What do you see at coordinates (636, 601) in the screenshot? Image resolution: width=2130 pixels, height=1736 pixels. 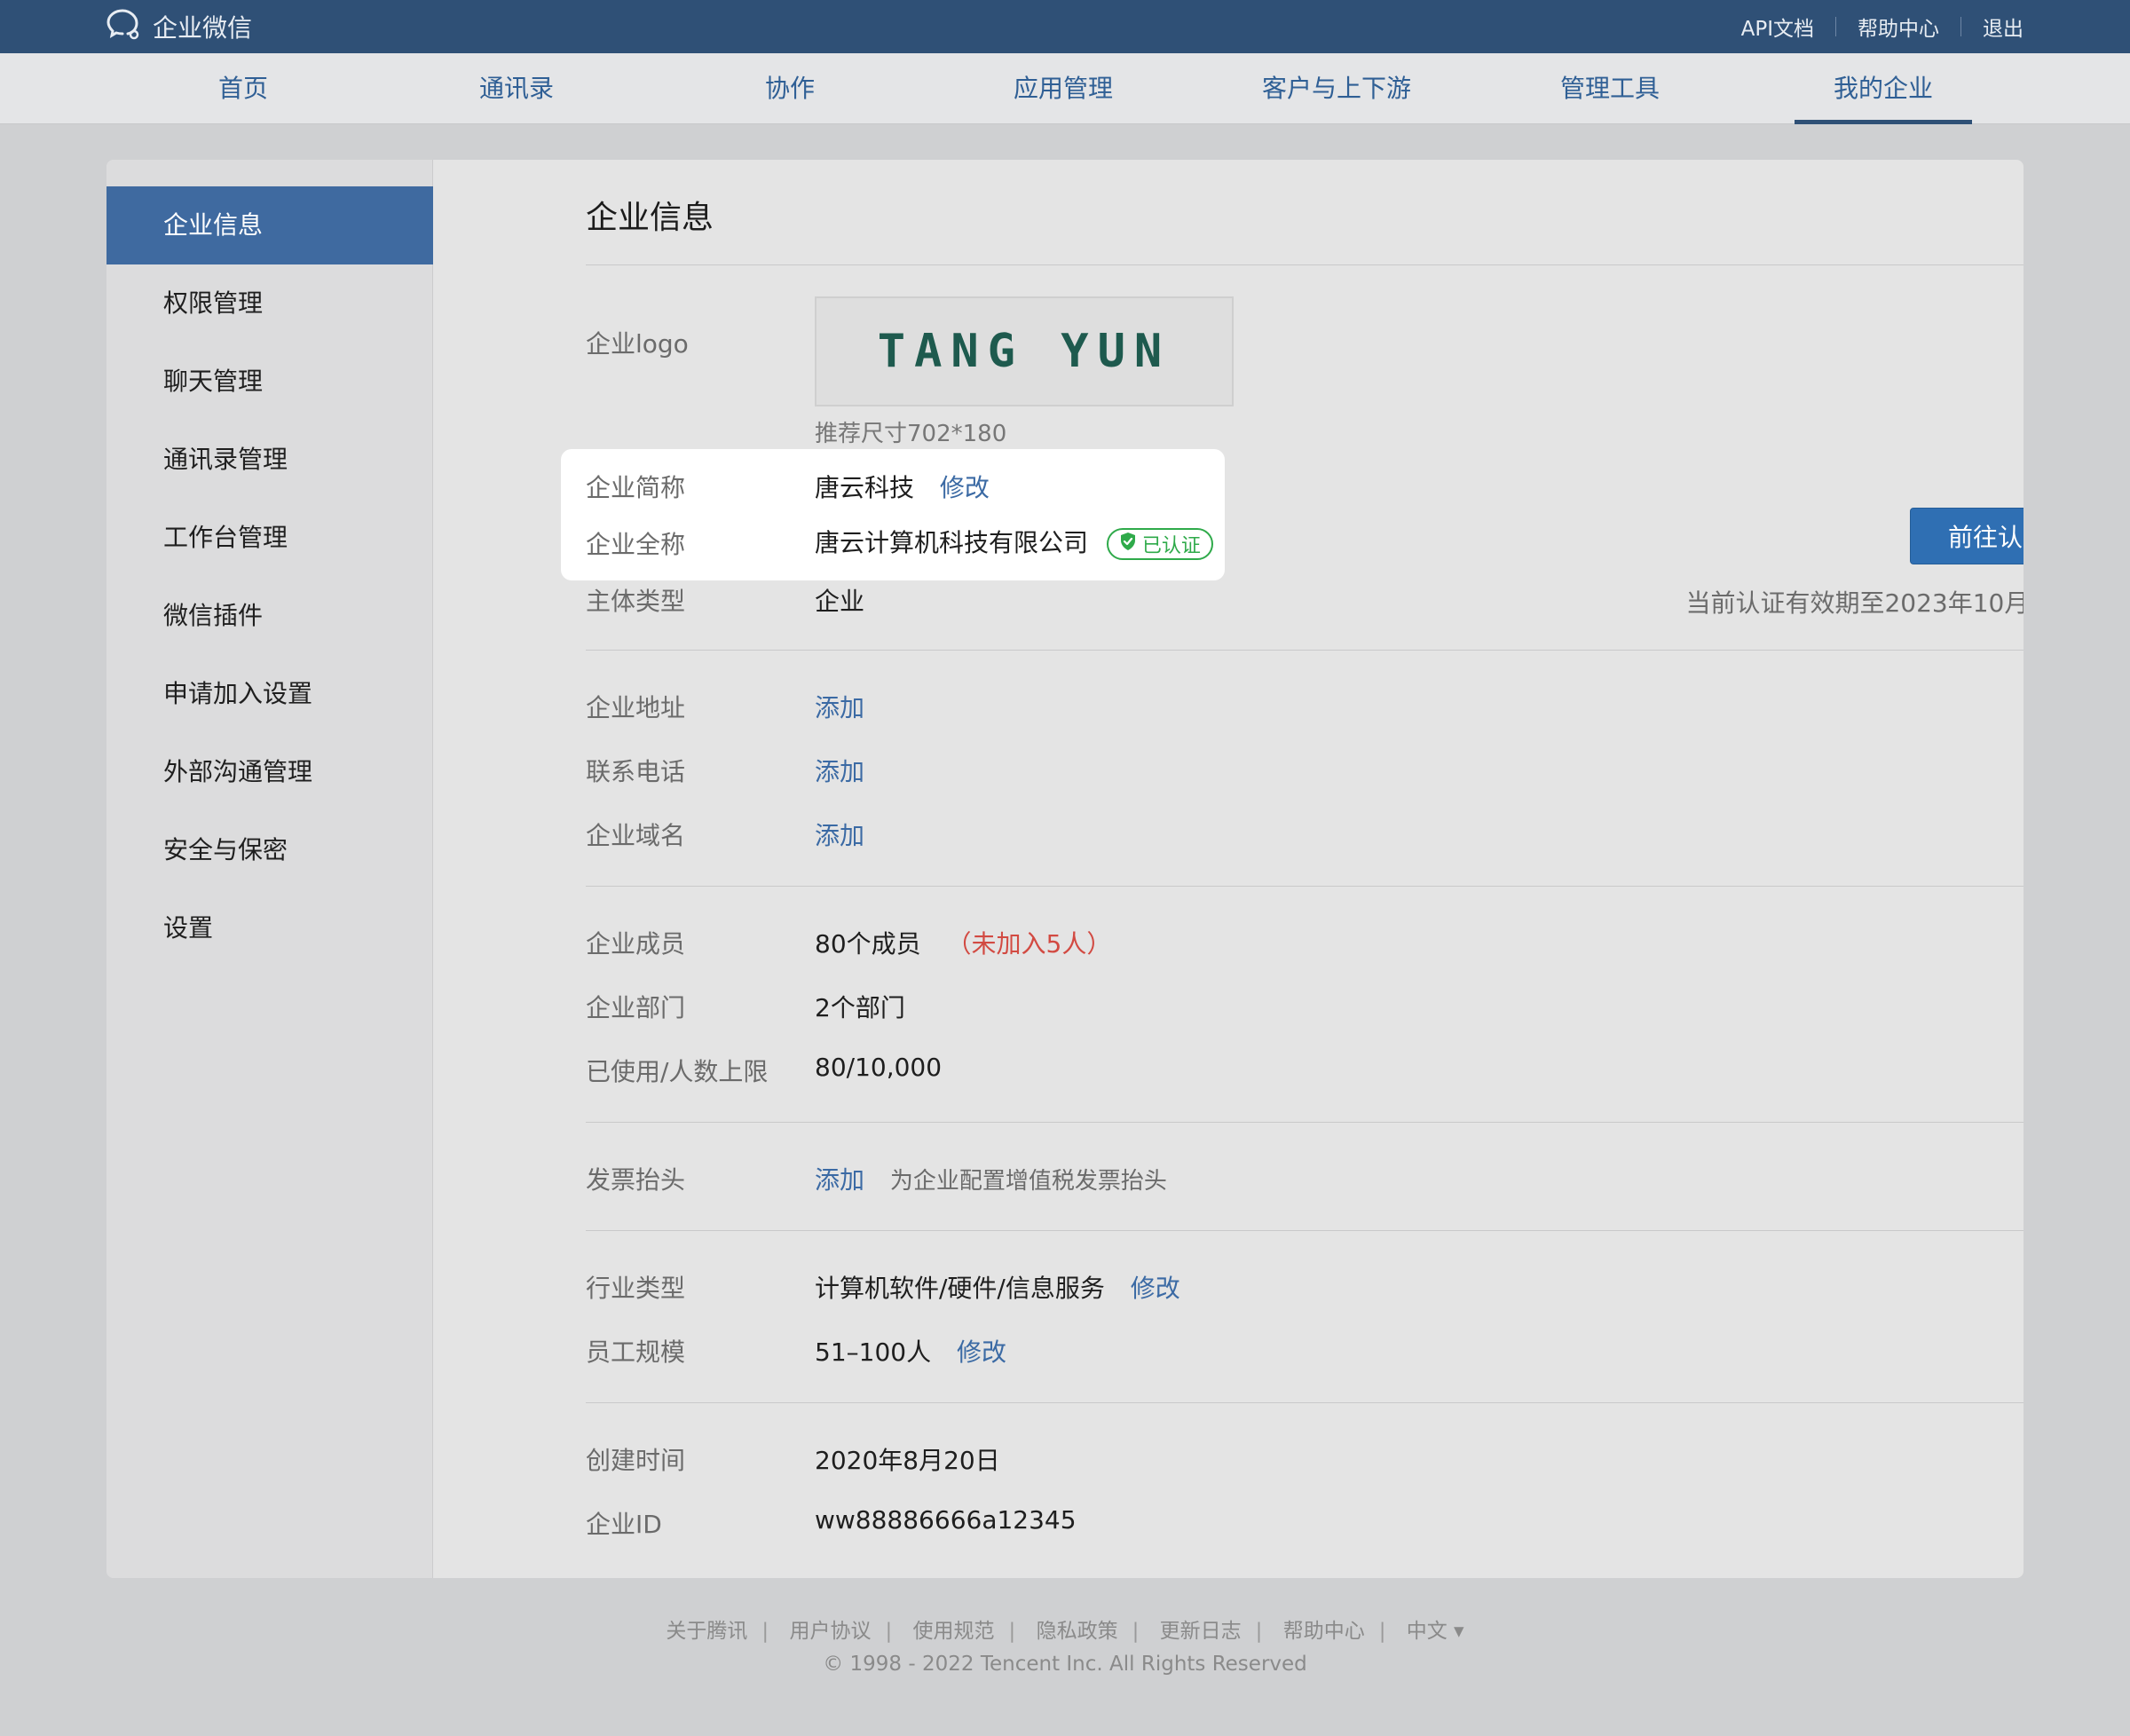 I see `entity-type-label: 主体类型` at bounding box center [636, 601].